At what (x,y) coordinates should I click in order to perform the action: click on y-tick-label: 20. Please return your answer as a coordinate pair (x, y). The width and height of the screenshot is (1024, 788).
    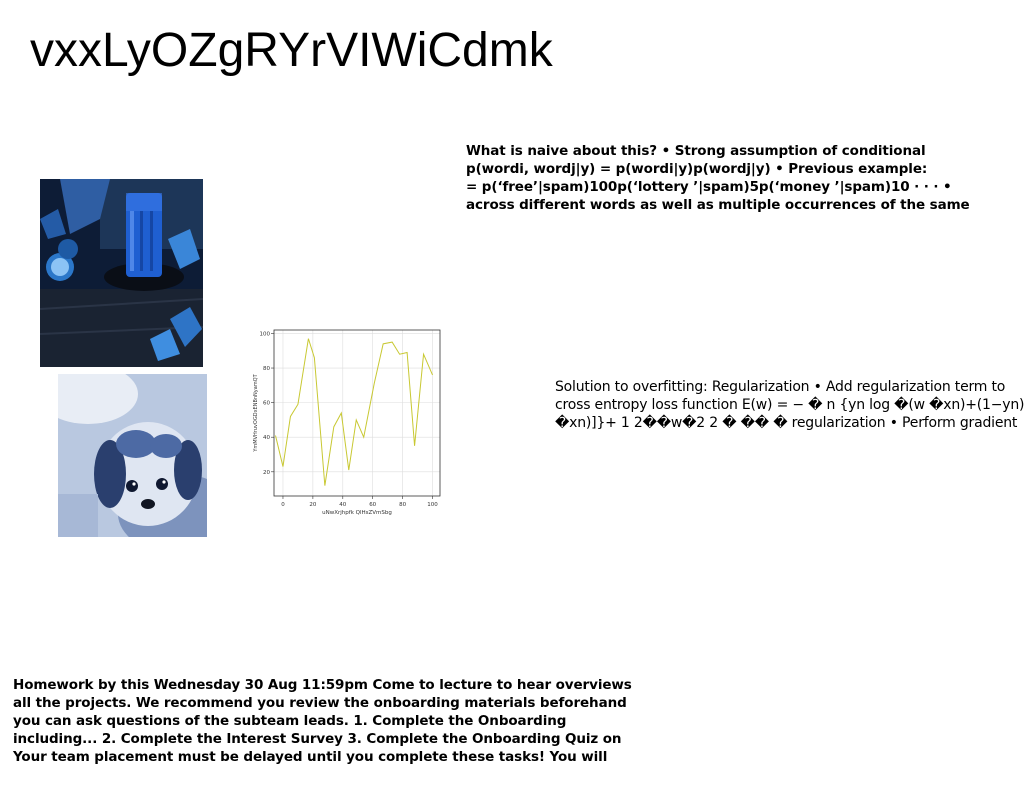
    Looking at the image, I should click on (266, 473).